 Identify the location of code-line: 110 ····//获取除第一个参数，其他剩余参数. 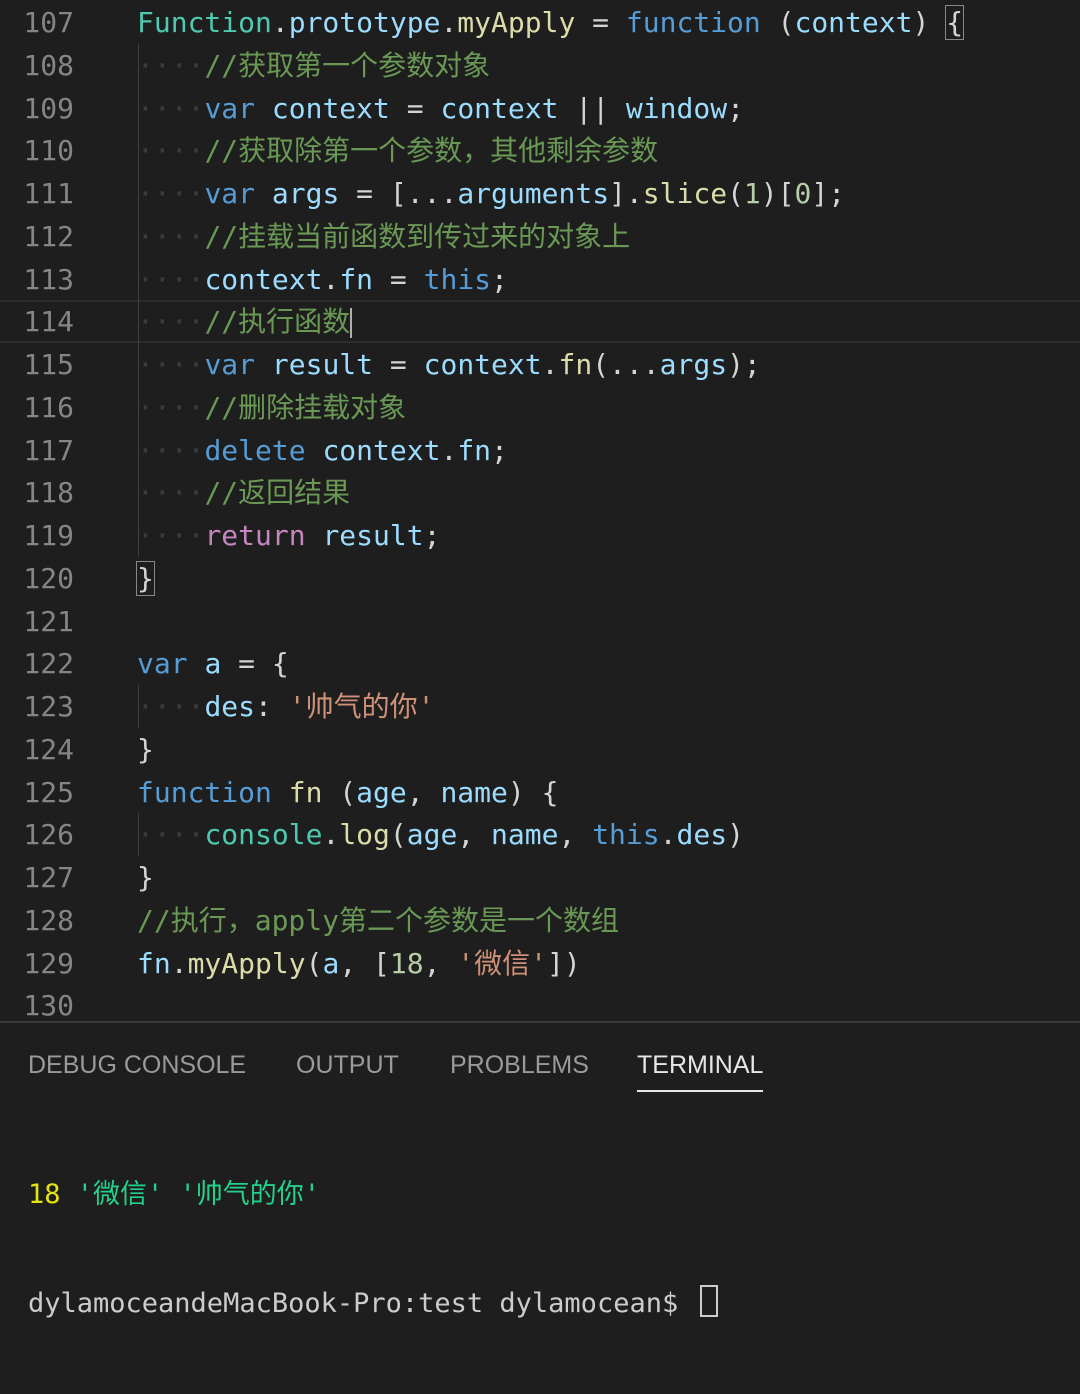
(540, 150).